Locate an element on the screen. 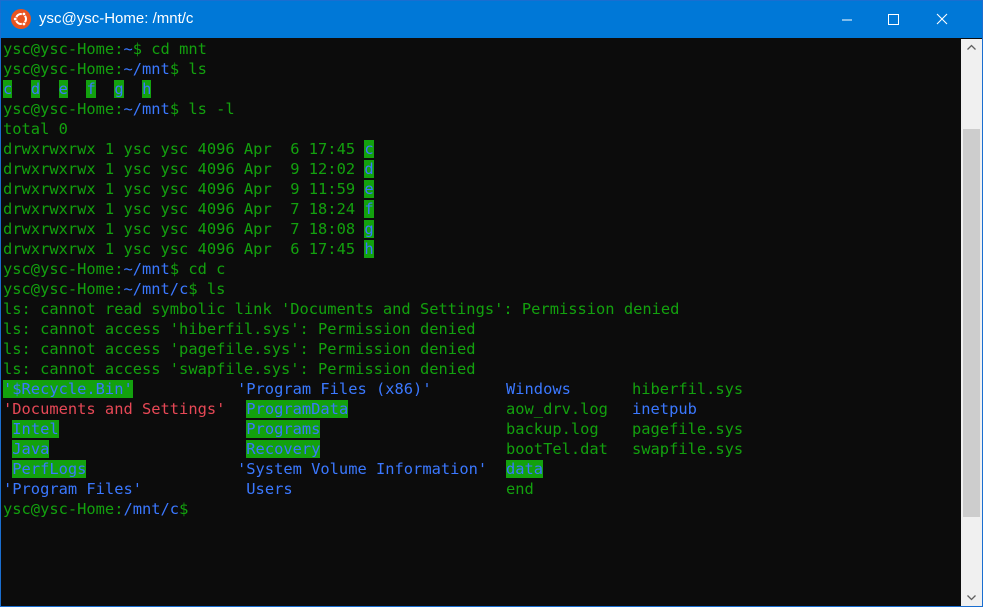 Image resolution: width=983 pixels, height=607 pixels. listing-entry: hiberfil.sys is located at coordinates (687, 389).